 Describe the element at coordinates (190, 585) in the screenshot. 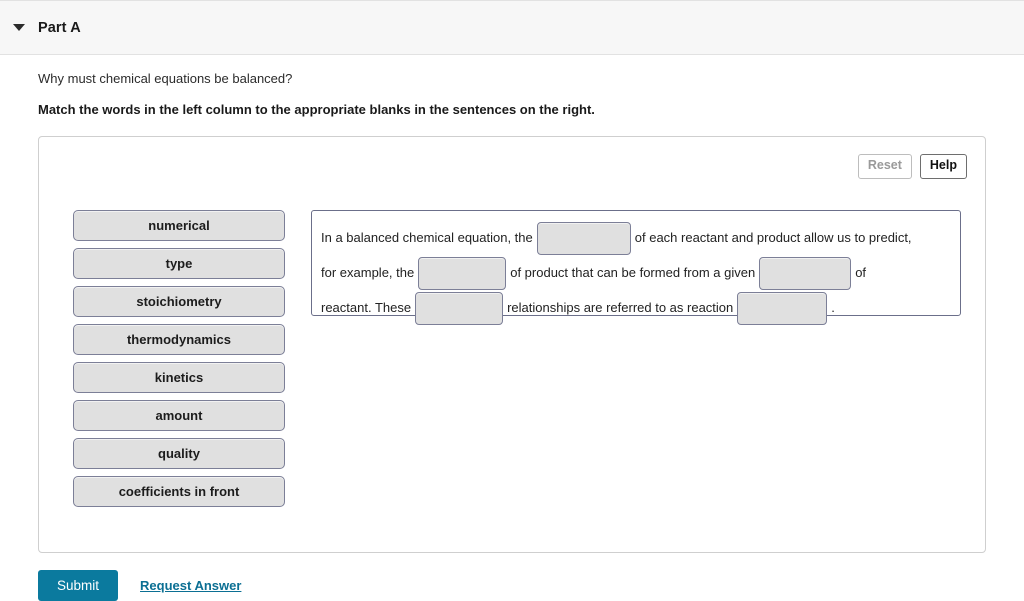

I see `request-answer-link: Request Answer` at that location.